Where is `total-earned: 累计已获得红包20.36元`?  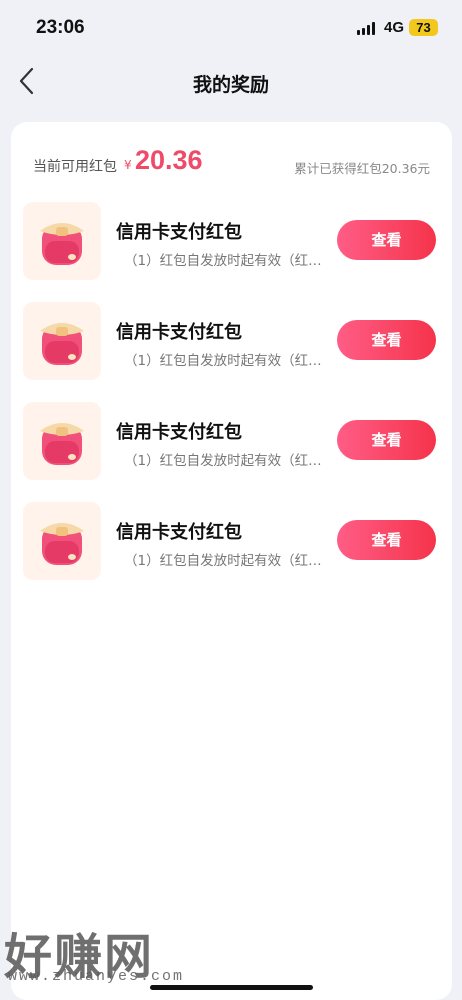 total-earned: 累计已获得红包20.36元 is located at coordinates (362, 168).